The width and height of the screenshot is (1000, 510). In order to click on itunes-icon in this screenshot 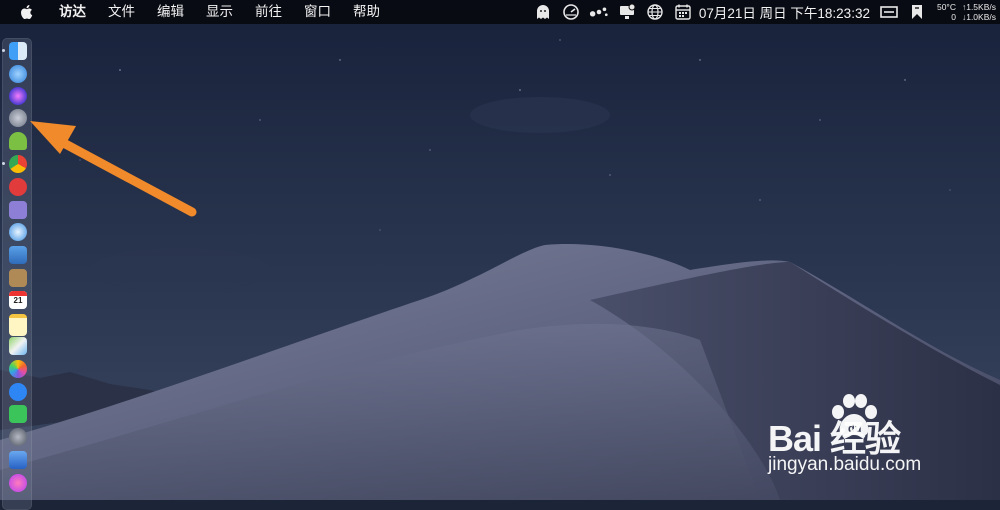, I will do `click(18, 483)`.